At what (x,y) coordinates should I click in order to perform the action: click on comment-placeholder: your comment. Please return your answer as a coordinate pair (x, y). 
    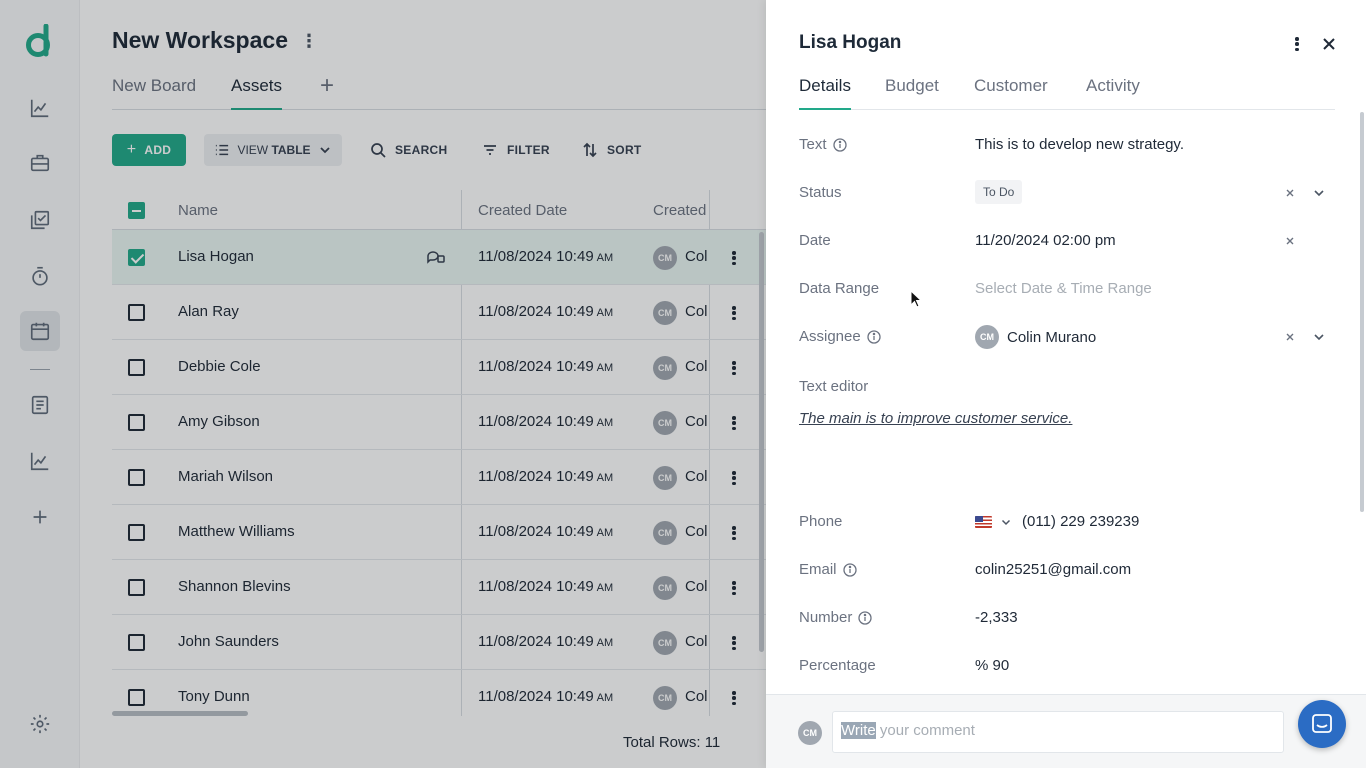
    Looking at the image, I should click on (925, 730).